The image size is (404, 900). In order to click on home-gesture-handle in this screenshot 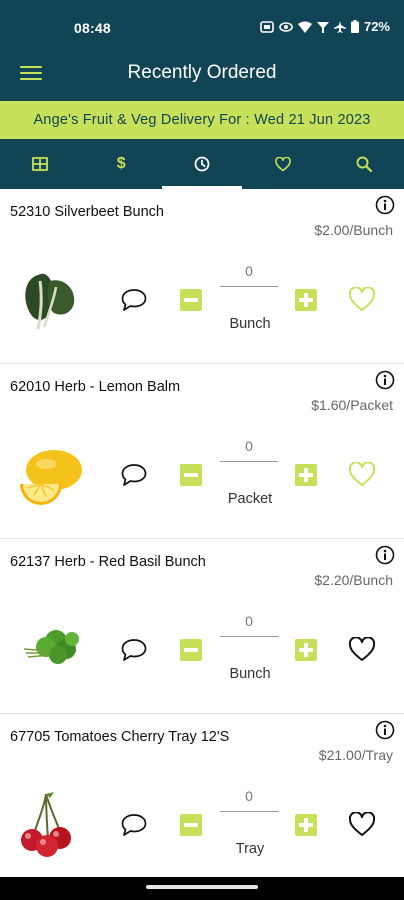, I will do `click(202, 887)`.